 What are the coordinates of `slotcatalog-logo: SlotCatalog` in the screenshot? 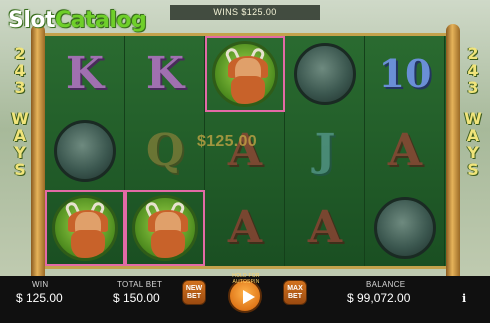 It's located at (77, 20).